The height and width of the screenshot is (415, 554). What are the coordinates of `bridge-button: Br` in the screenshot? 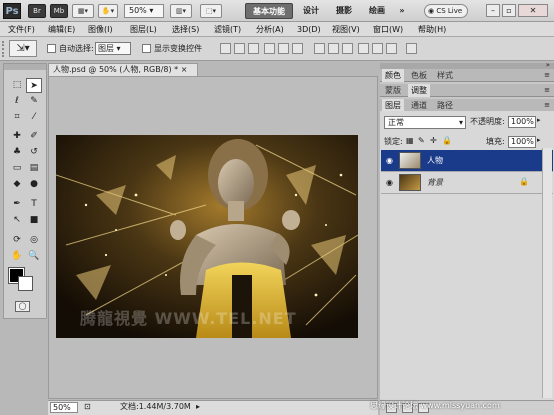 It's located at (37, 11).